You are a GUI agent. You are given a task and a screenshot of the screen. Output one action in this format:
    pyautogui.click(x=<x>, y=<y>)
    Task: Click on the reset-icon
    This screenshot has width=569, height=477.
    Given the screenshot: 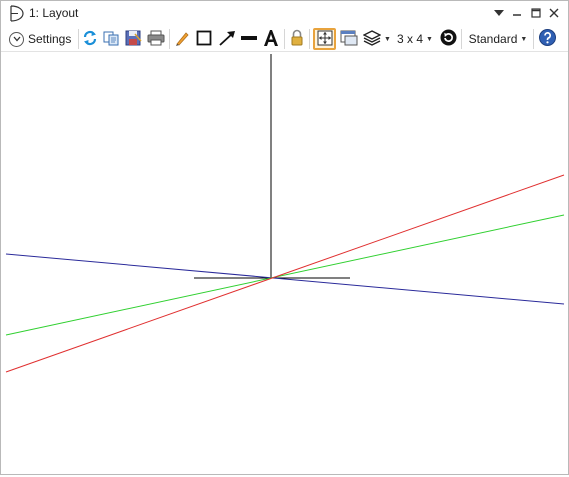 What is the action you would take?
    pyautogui.click(x=448, y=39)
    